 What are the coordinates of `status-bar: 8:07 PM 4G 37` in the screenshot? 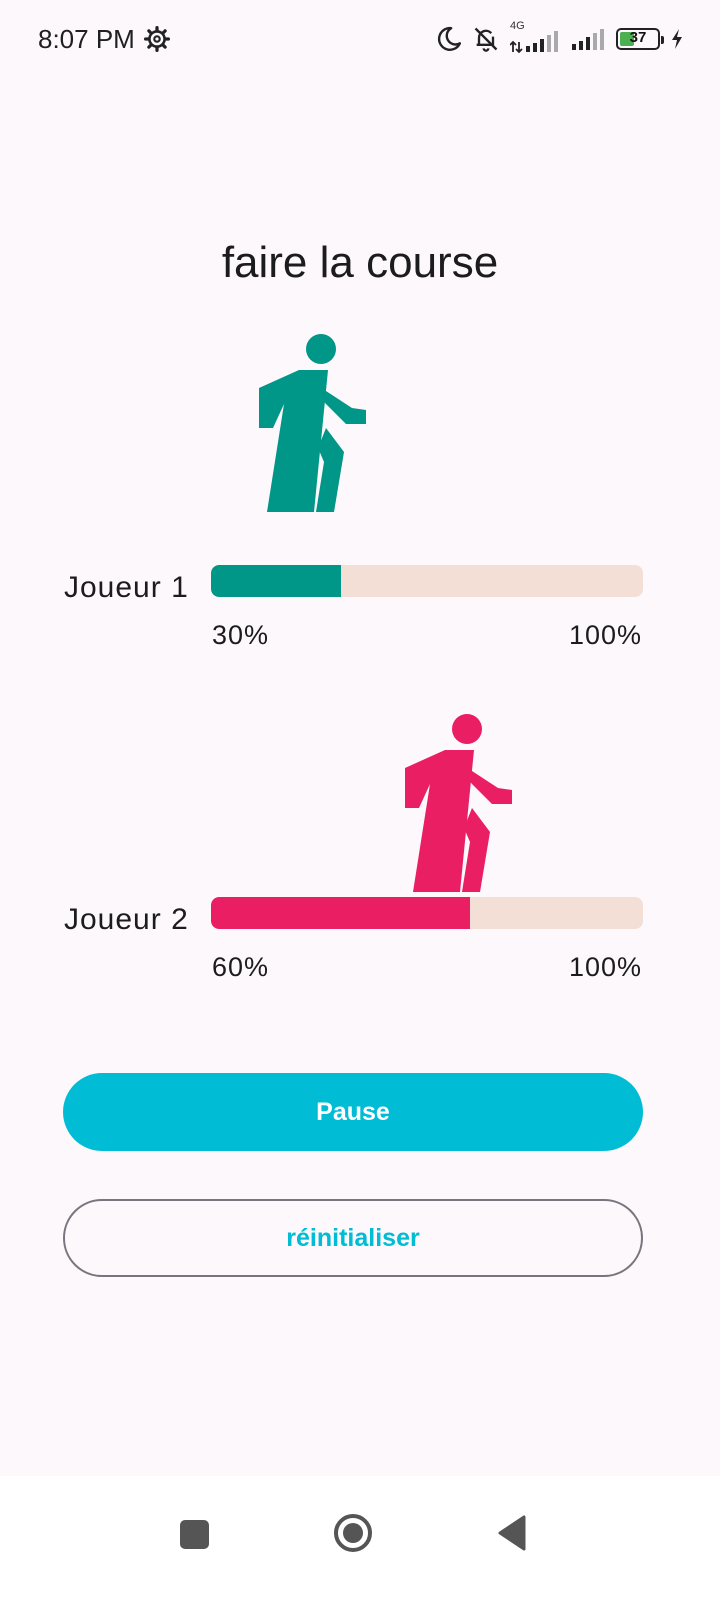 It's located at (360, 40).